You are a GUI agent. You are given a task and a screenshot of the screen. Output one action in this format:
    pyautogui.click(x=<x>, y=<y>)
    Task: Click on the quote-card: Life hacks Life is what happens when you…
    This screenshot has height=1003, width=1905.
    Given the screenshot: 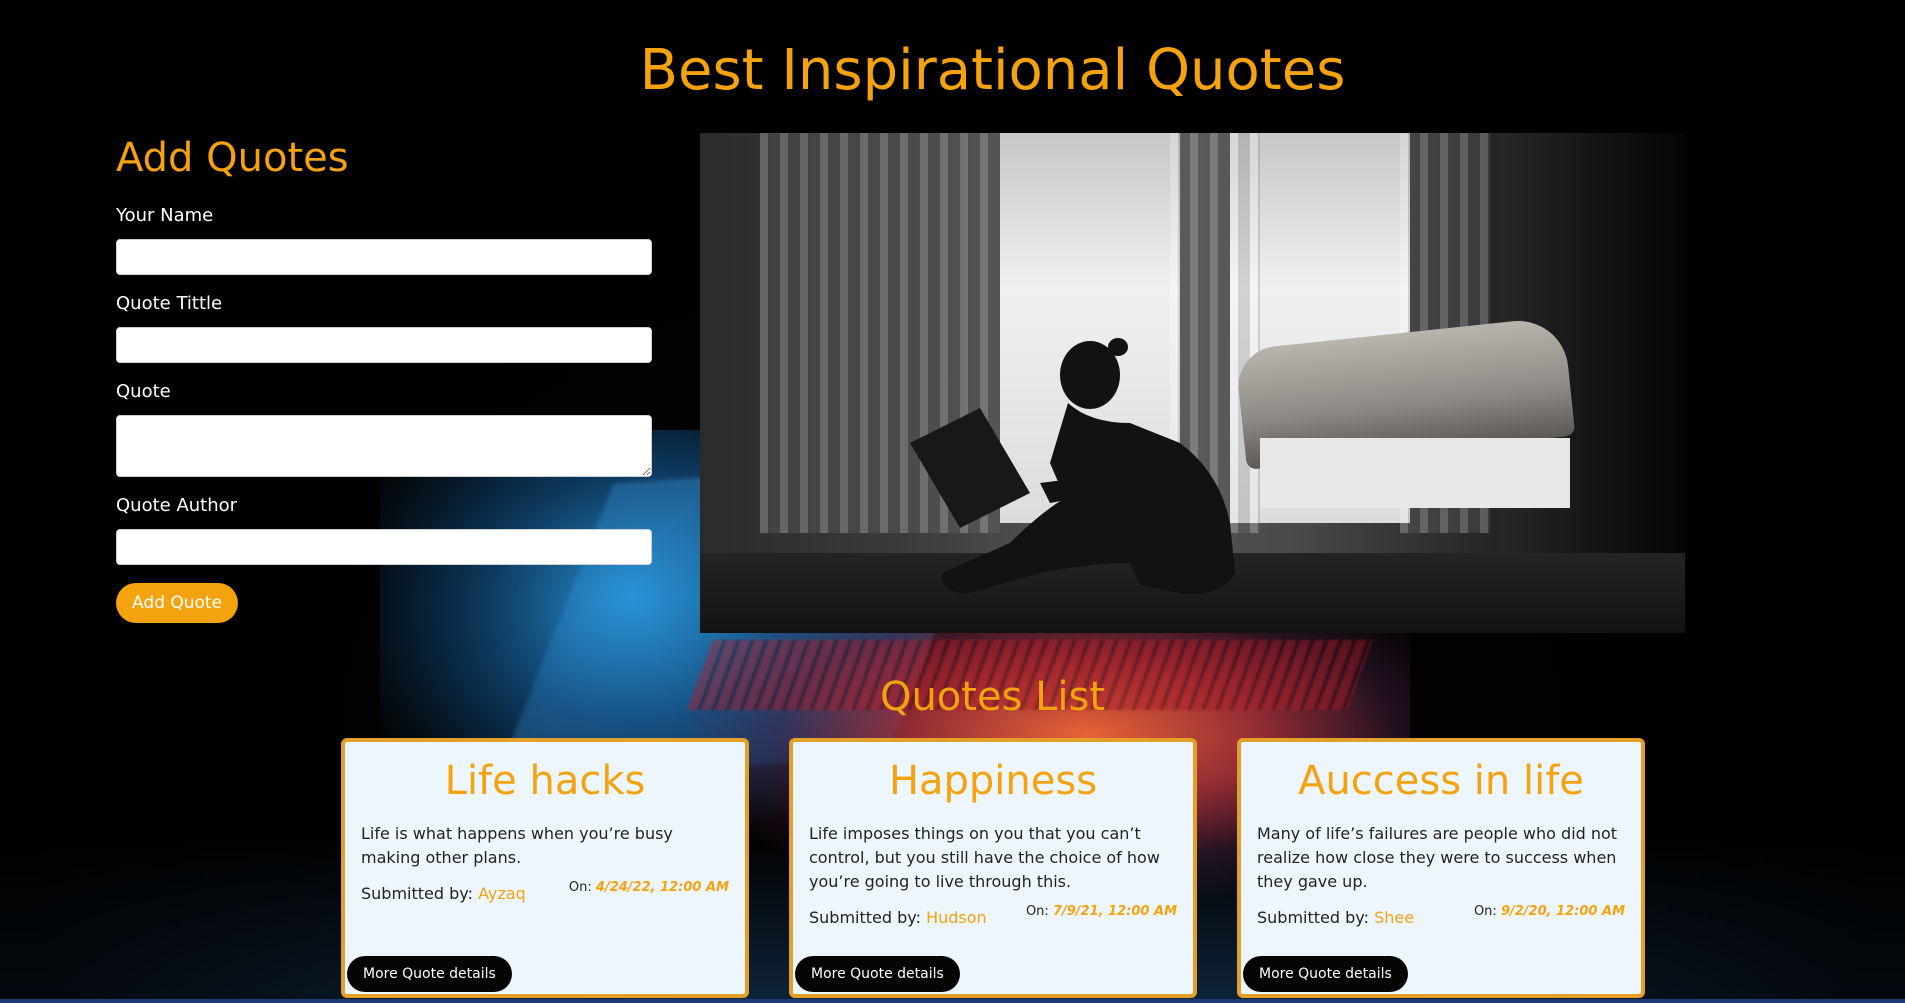 What is the action you would take?
    pyautogui.click(x=545, y=868)
    